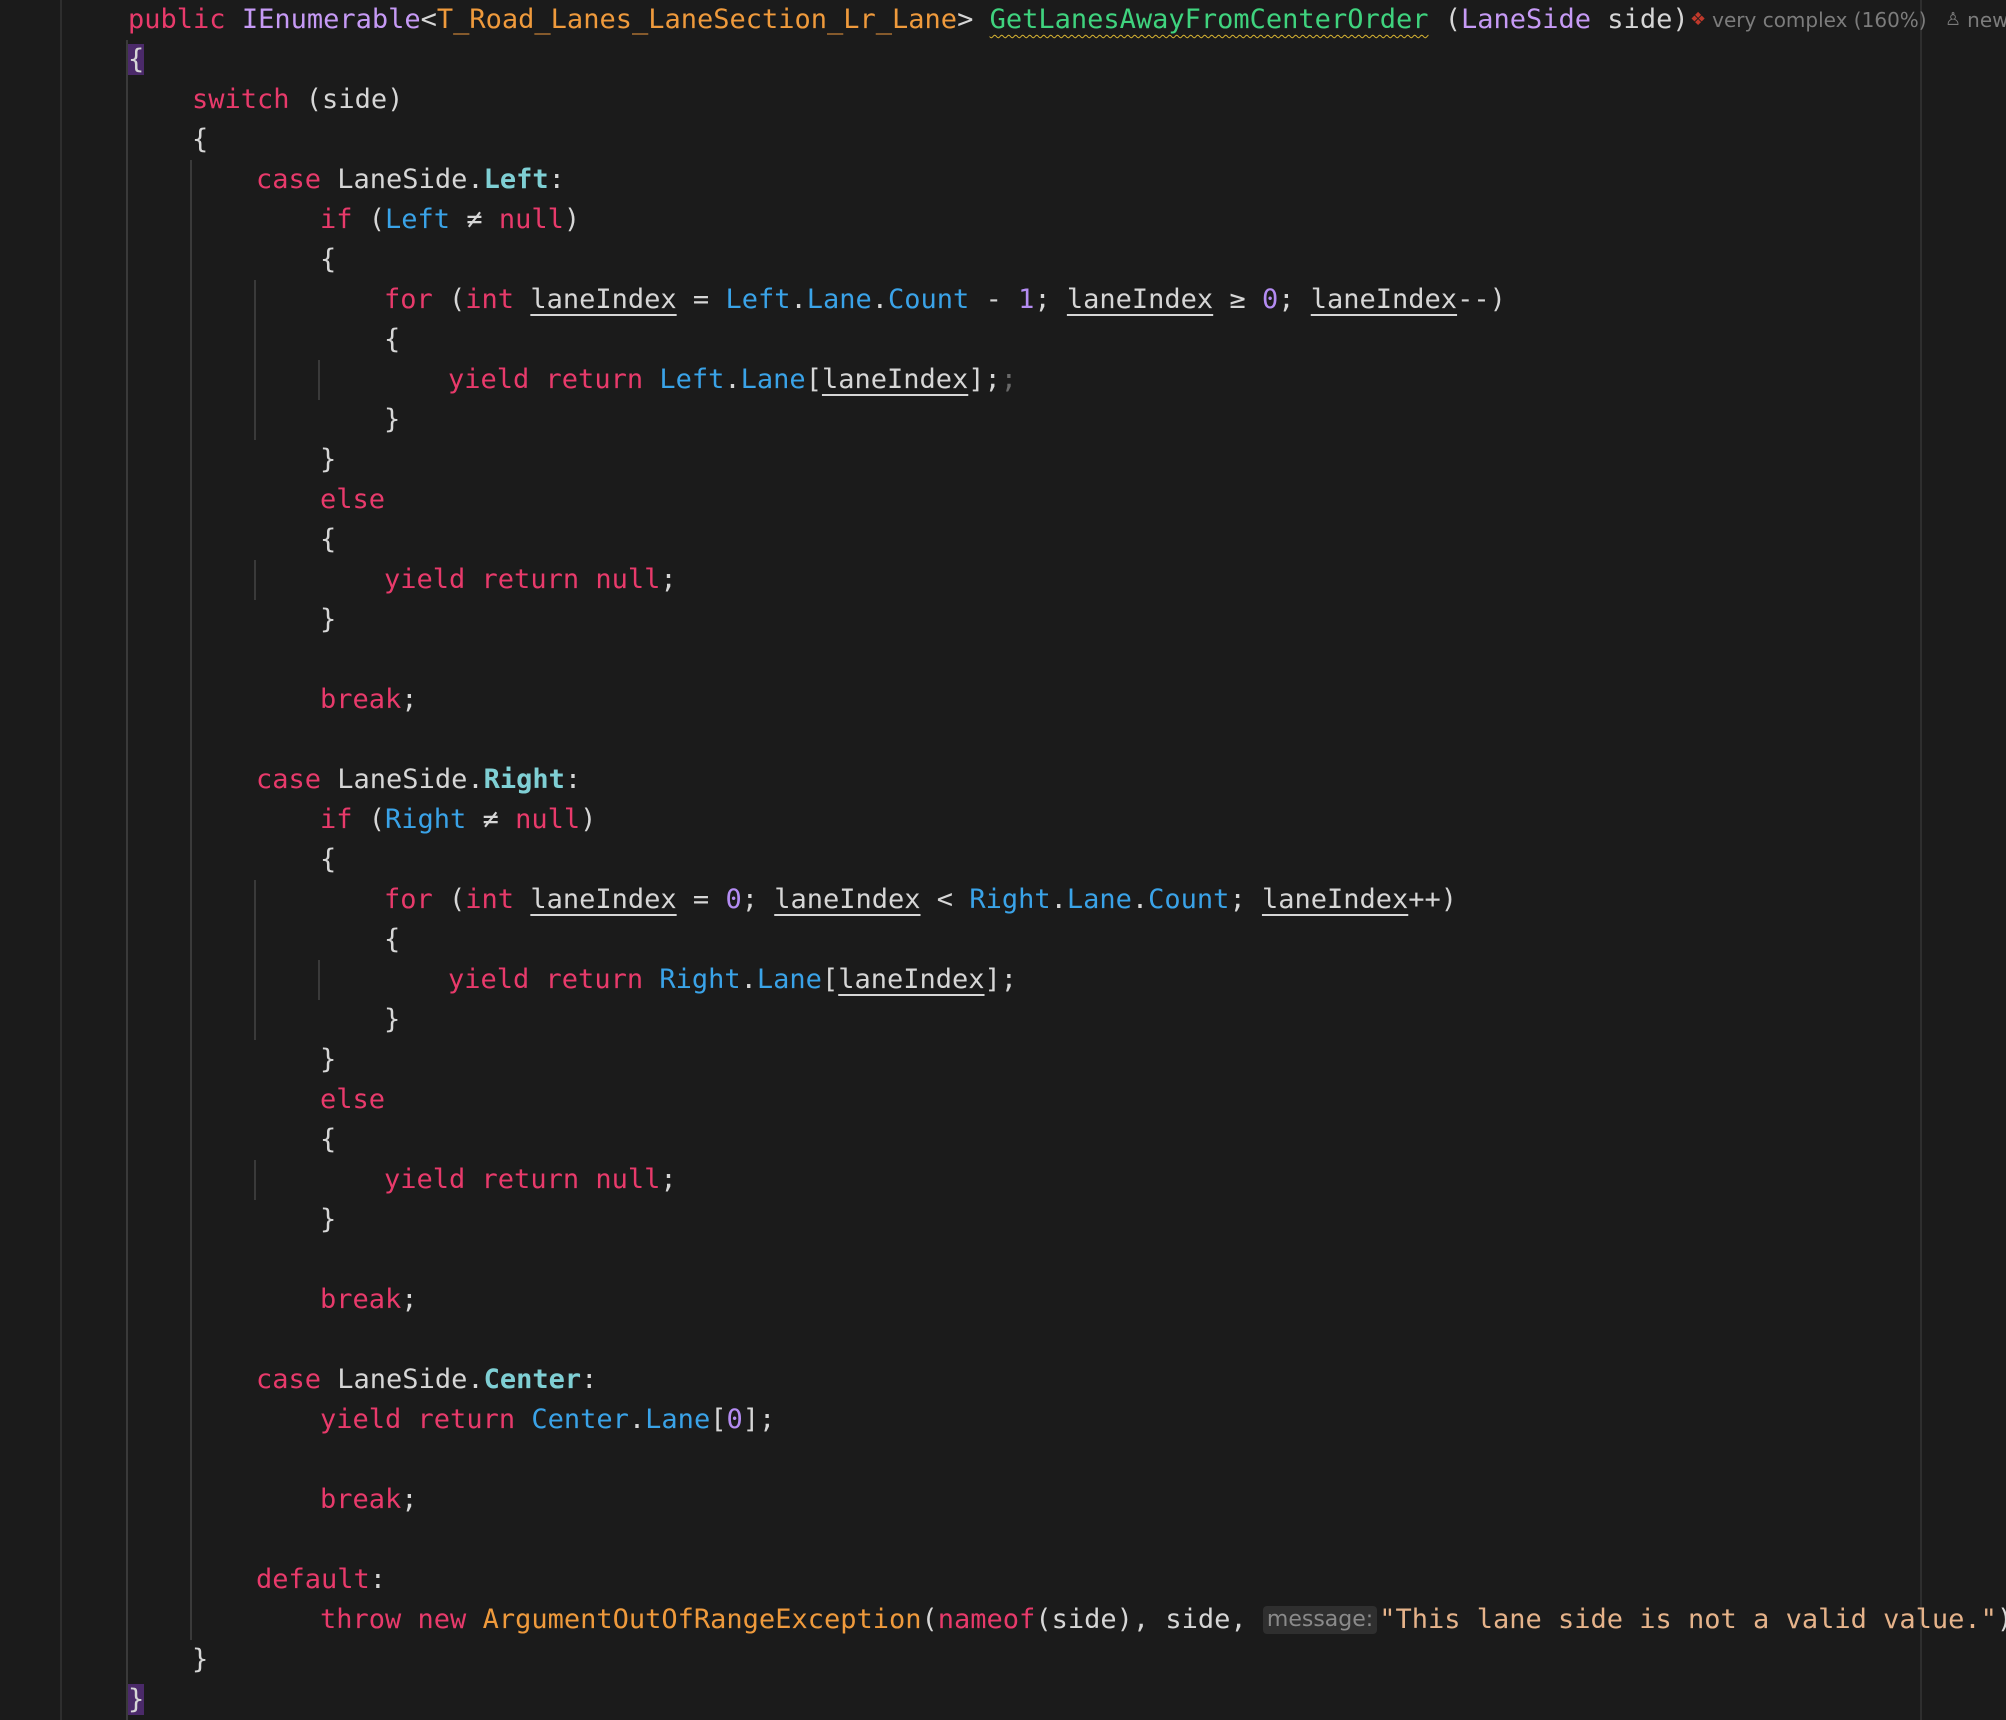 The image size is (2006, 1720). I want to click on code-token: (side), so click(346, 99).